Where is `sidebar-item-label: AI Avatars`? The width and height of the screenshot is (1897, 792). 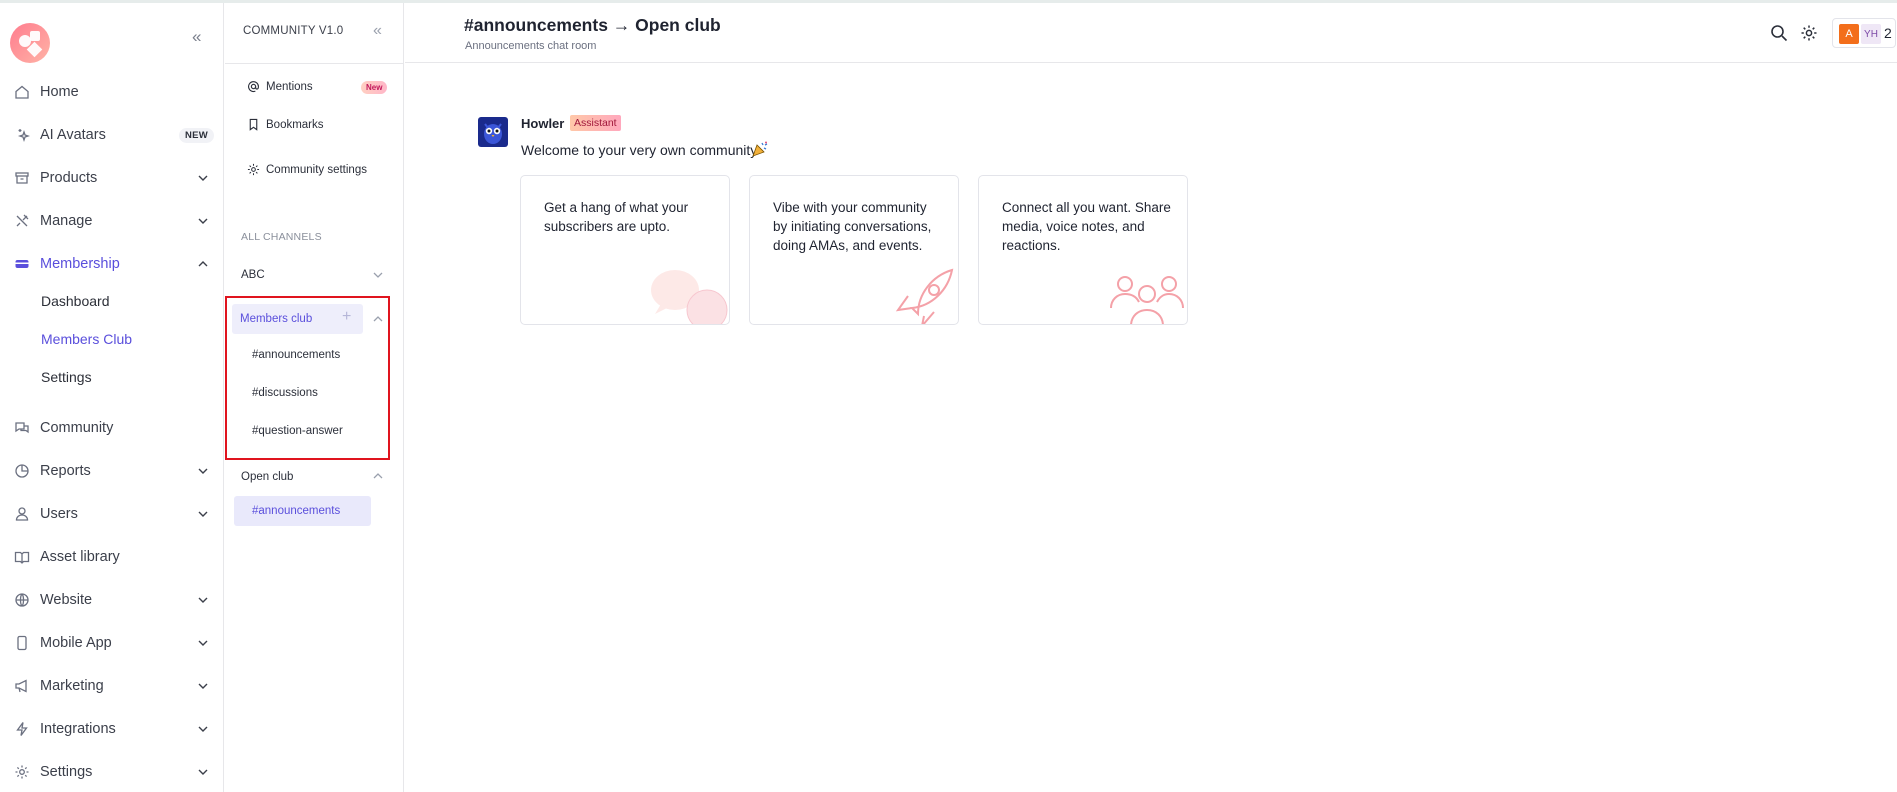
sidebar-item-label: AI Avatars is located at coordinates (73, 135).